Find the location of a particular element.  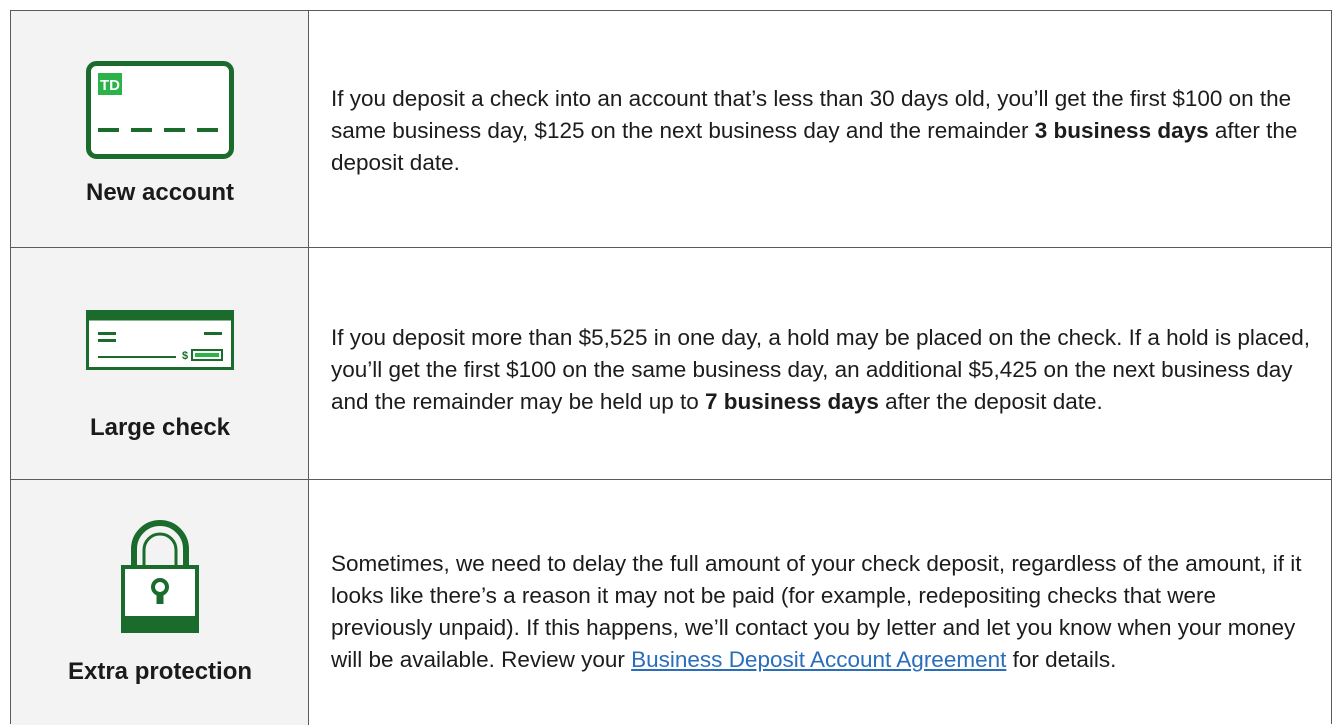

check-icon: $ is located at coordinates (160, 340).